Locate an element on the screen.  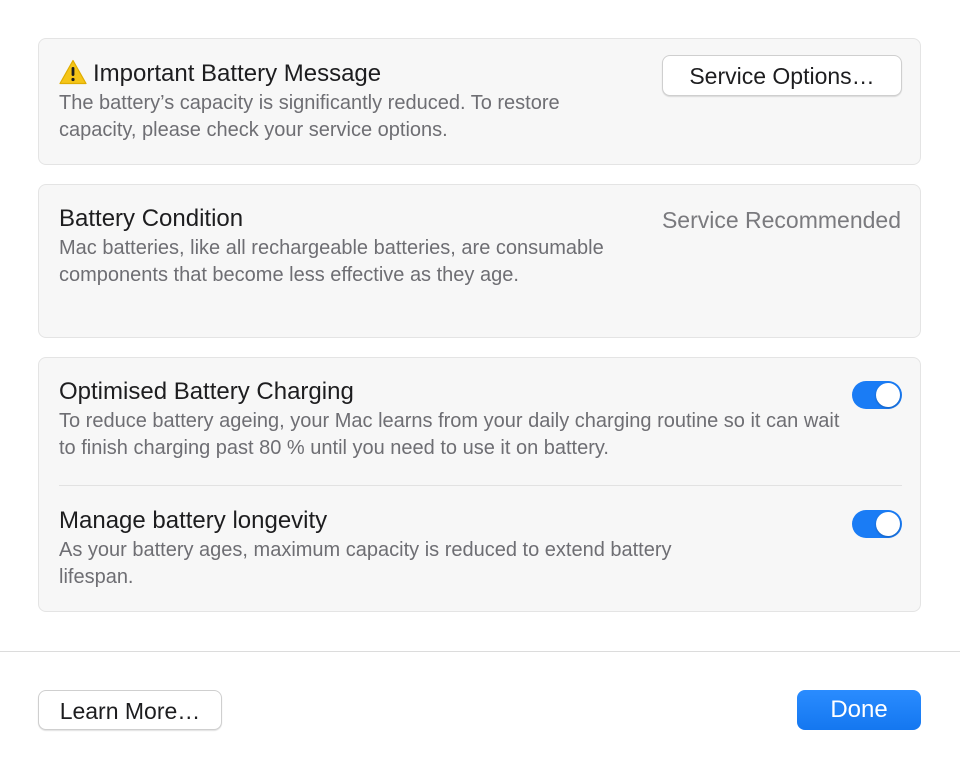
important-message-title-row: Important Battery Message is located at coordinates (349, 73).